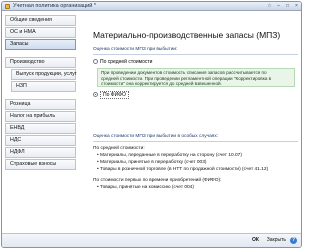  Describe the element at coordinates (40, 104) in the screenshot. I see `sidebar-item-retail: Розница` at that location.